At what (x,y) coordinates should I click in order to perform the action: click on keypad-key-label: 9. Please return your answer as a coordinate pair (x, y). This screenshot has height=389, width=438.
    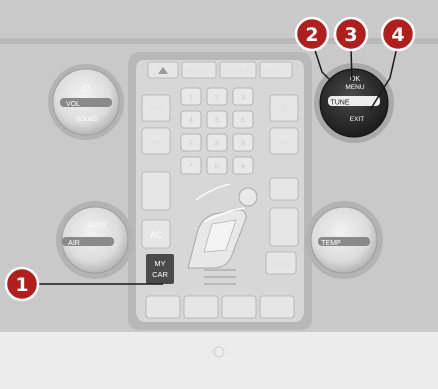
    Looking at the image, I should click on (243, 144).